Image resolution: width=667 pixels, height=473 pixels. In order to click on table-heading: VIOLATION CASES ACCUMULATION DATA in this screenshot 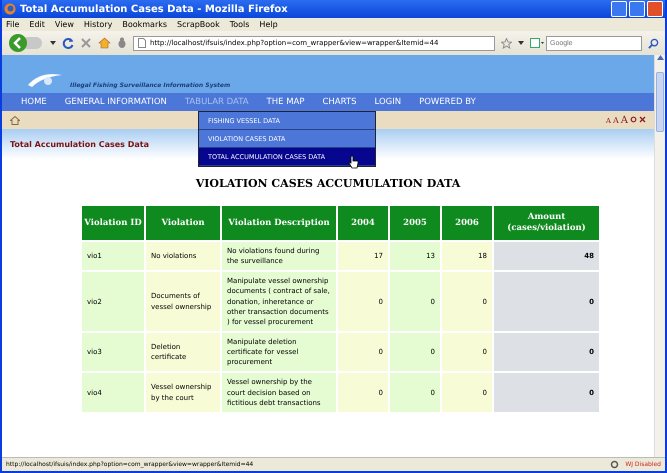, I will do `click(328, 183)`.